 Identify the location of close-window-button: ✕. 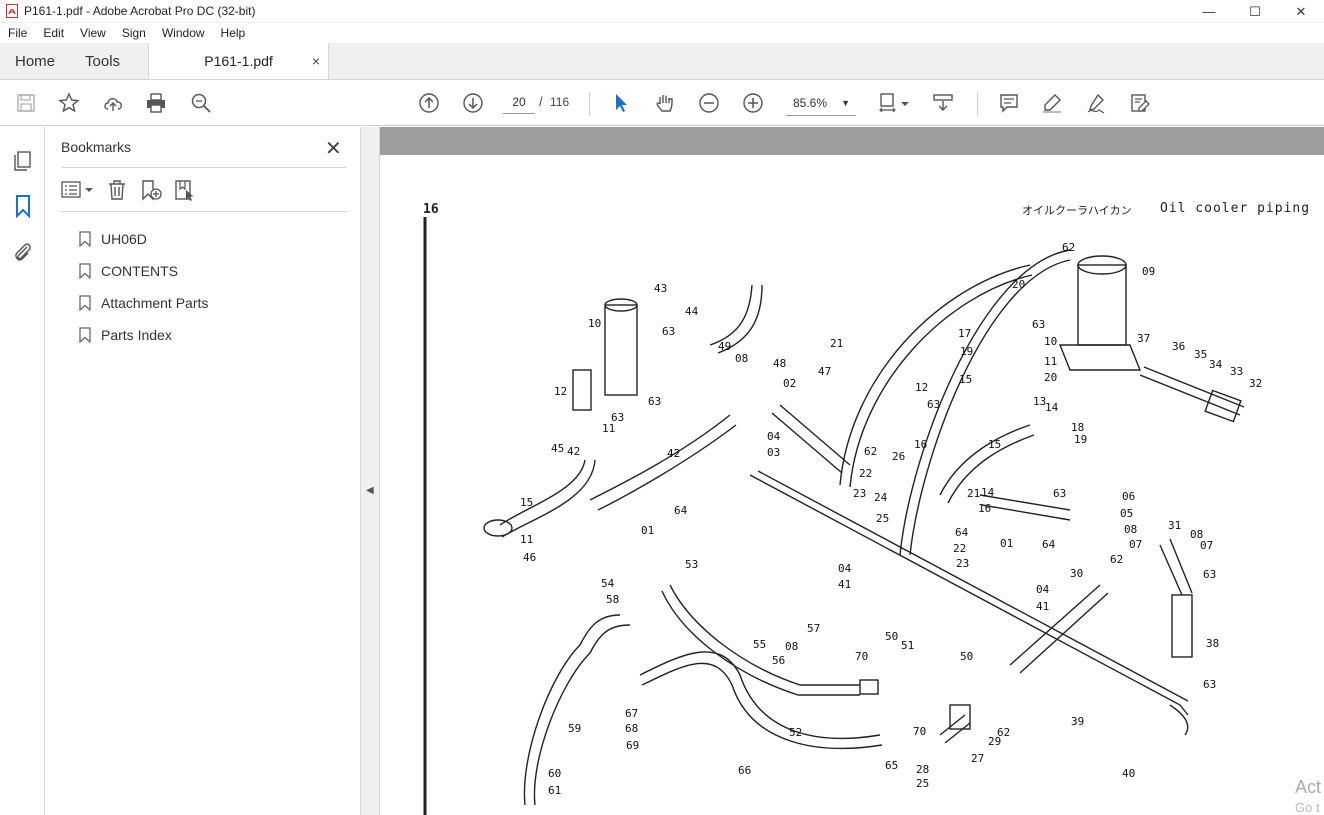
(1301, 11).